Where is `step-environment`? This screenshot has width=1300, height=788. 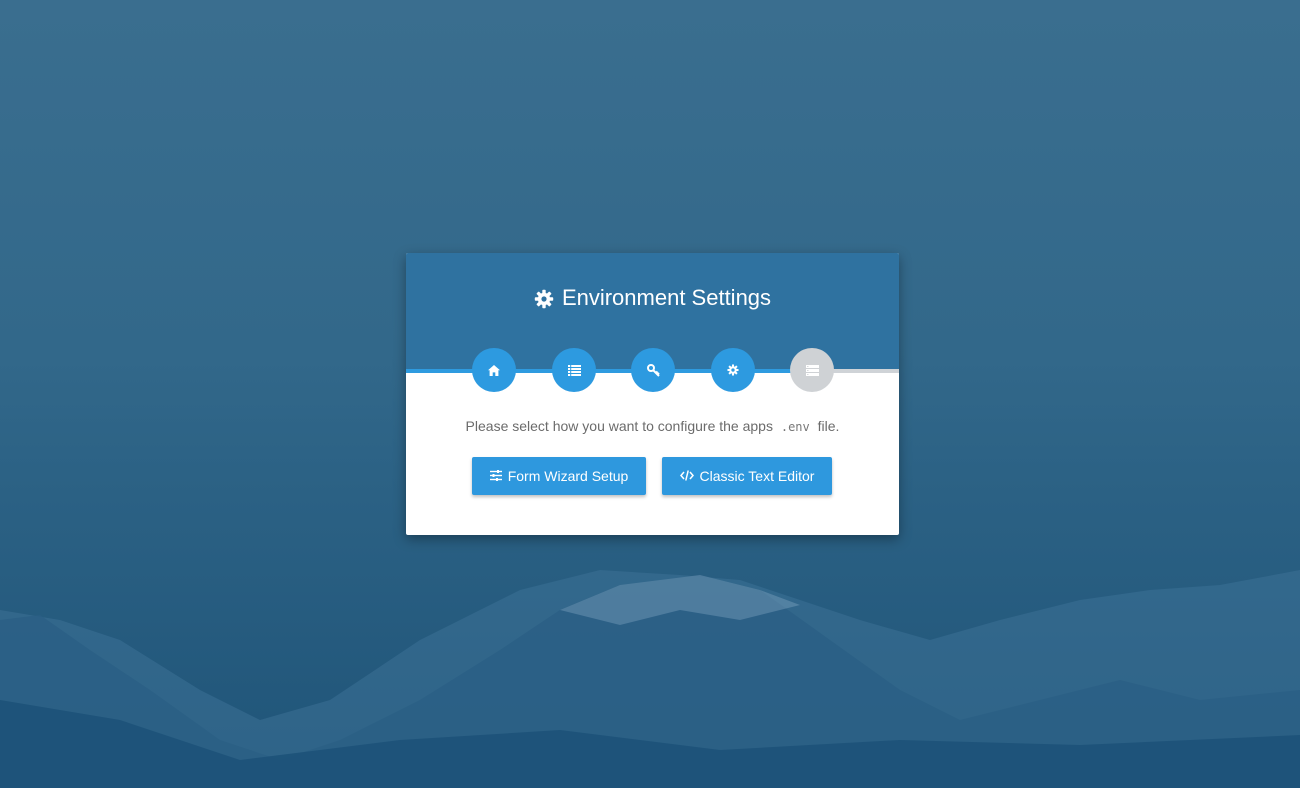
step-environment is located at coordinates (733, 370).